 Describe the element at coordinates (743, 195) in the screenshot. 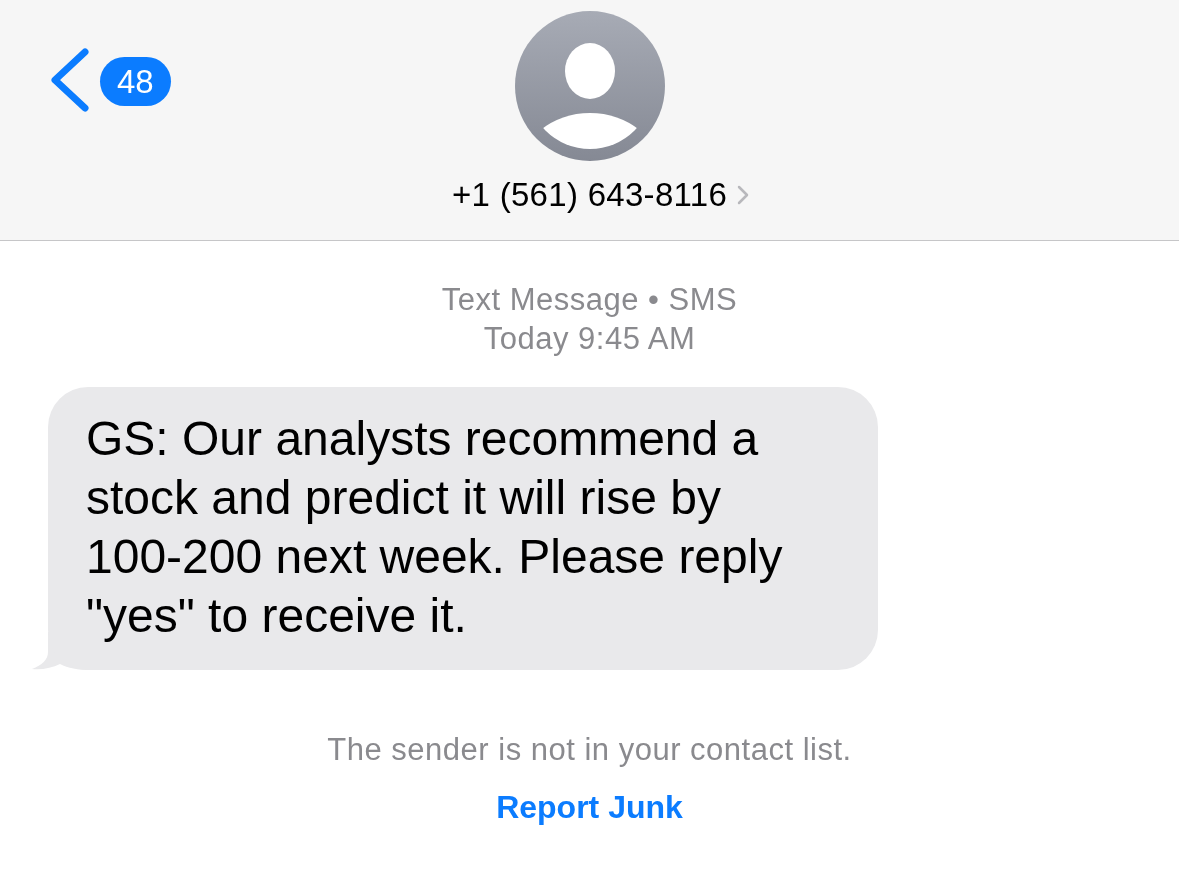

I see `chevron-right-icon` at that location.